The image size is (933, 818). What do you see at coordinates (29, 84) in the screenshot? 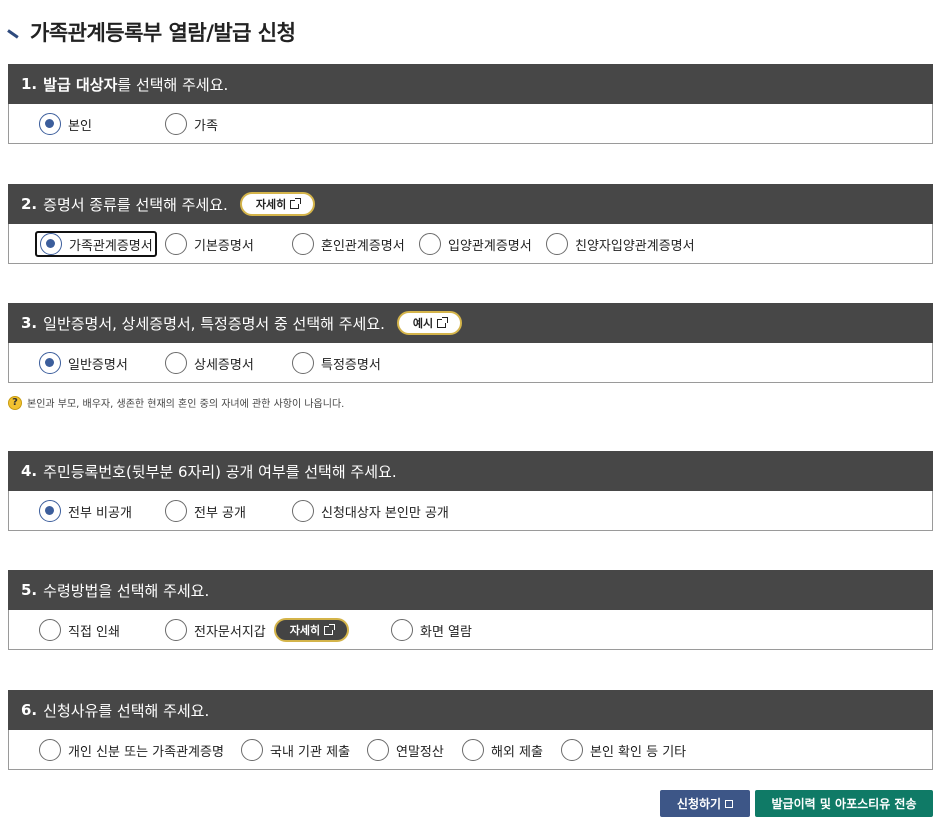
I see `section-number: 1.` at bounding box center [29, 84].